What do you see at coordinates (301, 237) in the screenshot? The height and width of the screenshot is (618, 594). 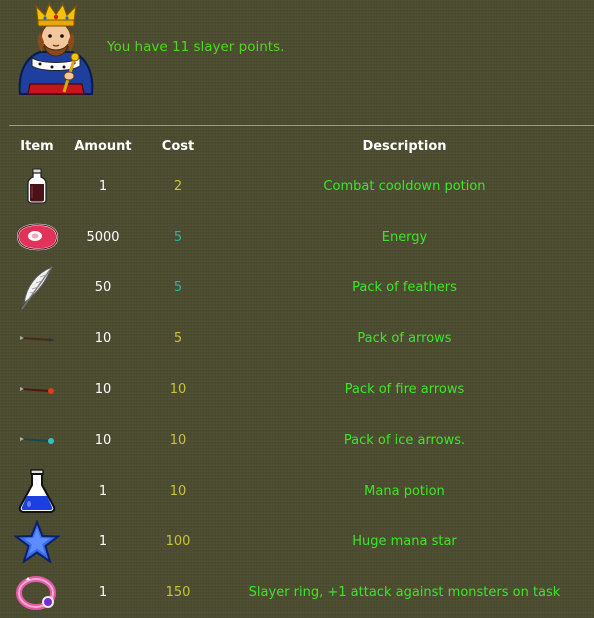 I see `table-row: 5000 5 Energy` at bounding box center [301, 237].